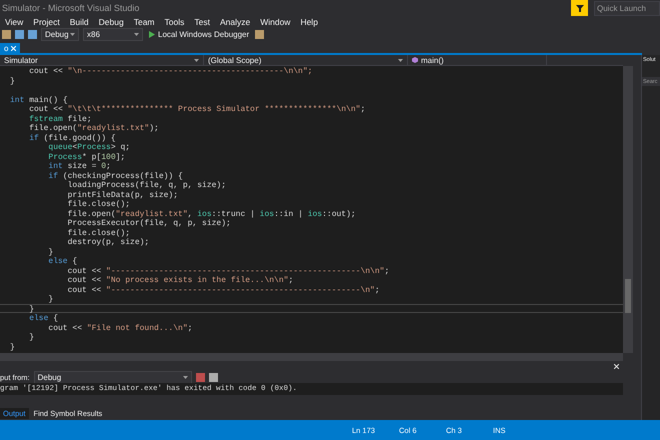 This screenshot has width=660, height=440. What do you see at coordinates (72, 137) in the screenshot?
I see `code-line: if (file.good()) {` at bounding box center [72, 137].